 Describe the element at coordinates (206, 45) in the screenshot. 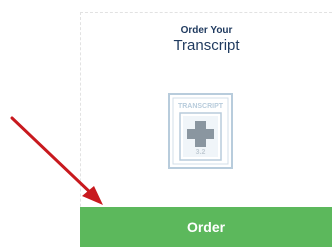

I see `card-title: Transcript` at that location.